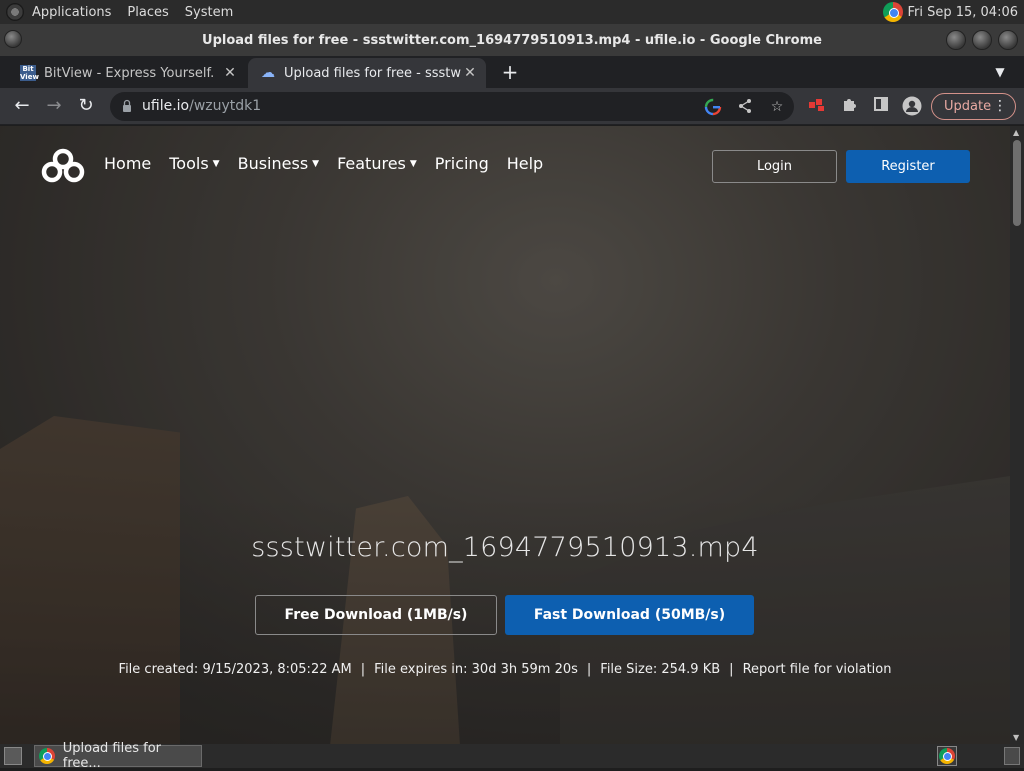 The image size is (1024, 771). What do you see at coordinates (273, 163) in the screenshot?
I see `nav-label: Business` at bounding box center [273, 163].